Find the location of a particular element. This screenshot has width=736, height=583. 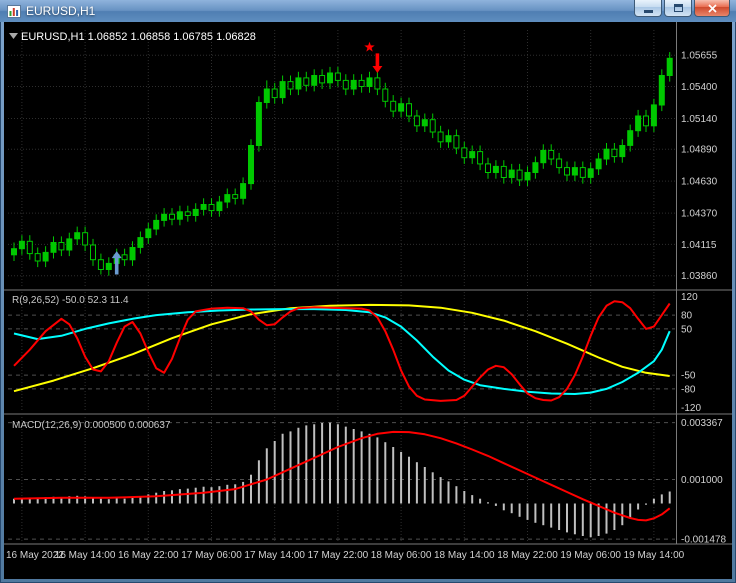

macd-axis-label: 0.003367 is located at coordinates (702, 423).